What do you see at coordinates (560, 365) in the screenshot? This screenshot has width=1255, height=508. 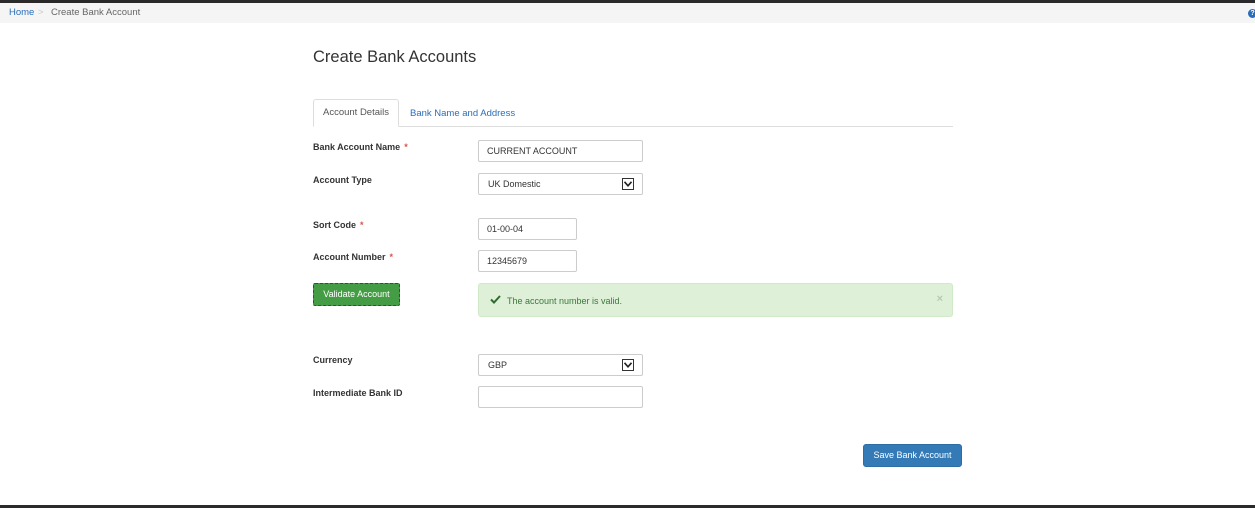 I see `currency-select: GBP` at bounding box center [560, 365].